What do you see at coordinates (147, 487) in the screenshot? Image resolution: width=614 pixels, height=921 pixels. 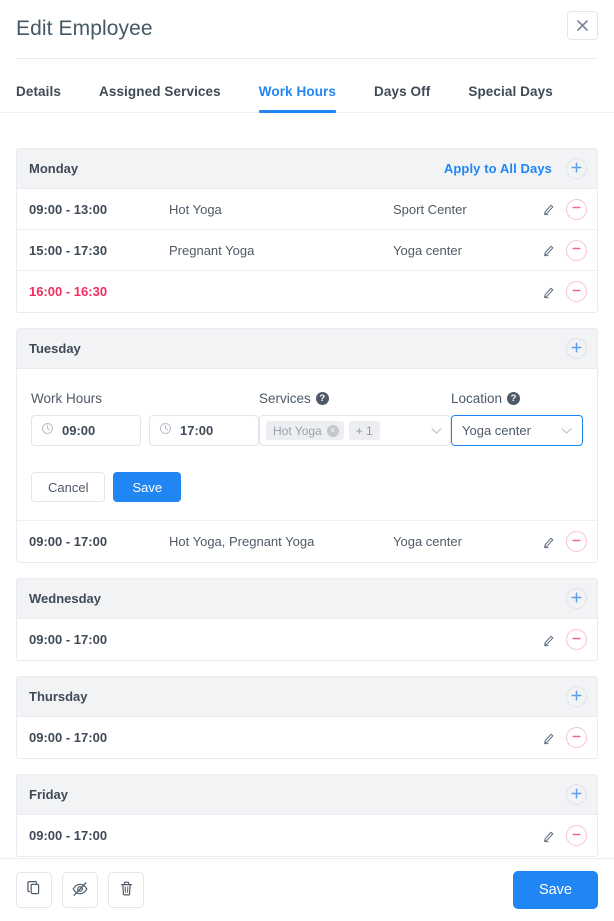 I see `save-work-hour-button: Save` at bounding box center [147, 487].